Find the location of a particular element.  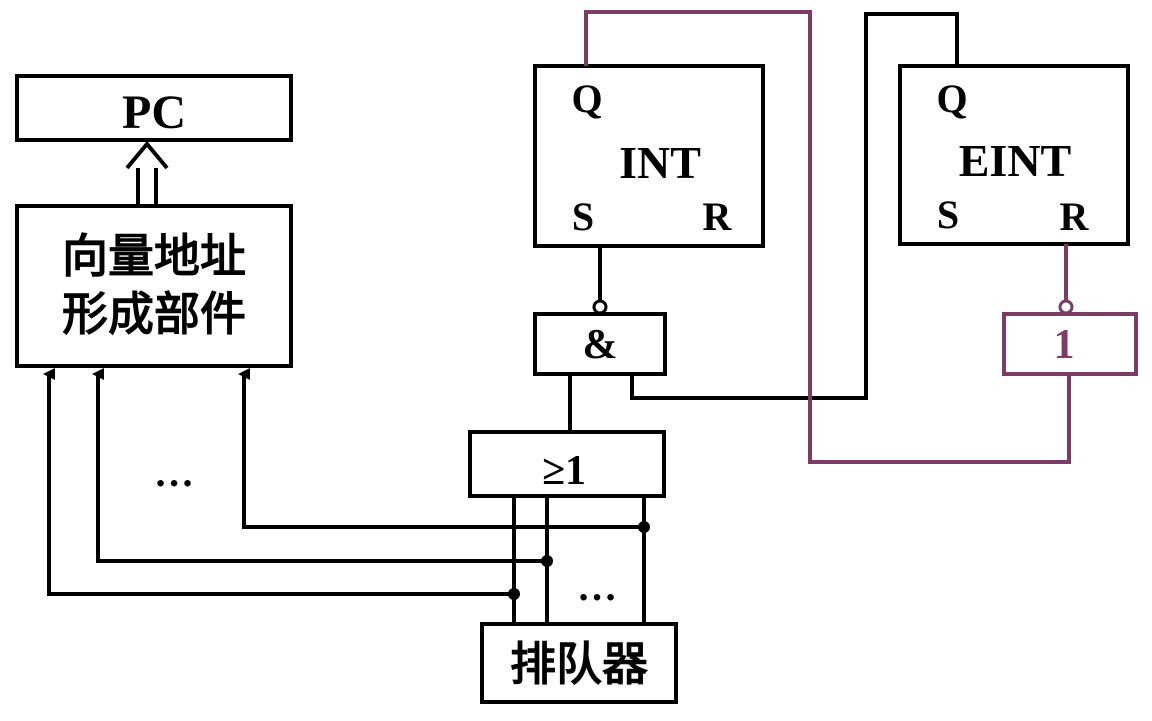

int-name-label: INT is located at coordinates (660, 162).